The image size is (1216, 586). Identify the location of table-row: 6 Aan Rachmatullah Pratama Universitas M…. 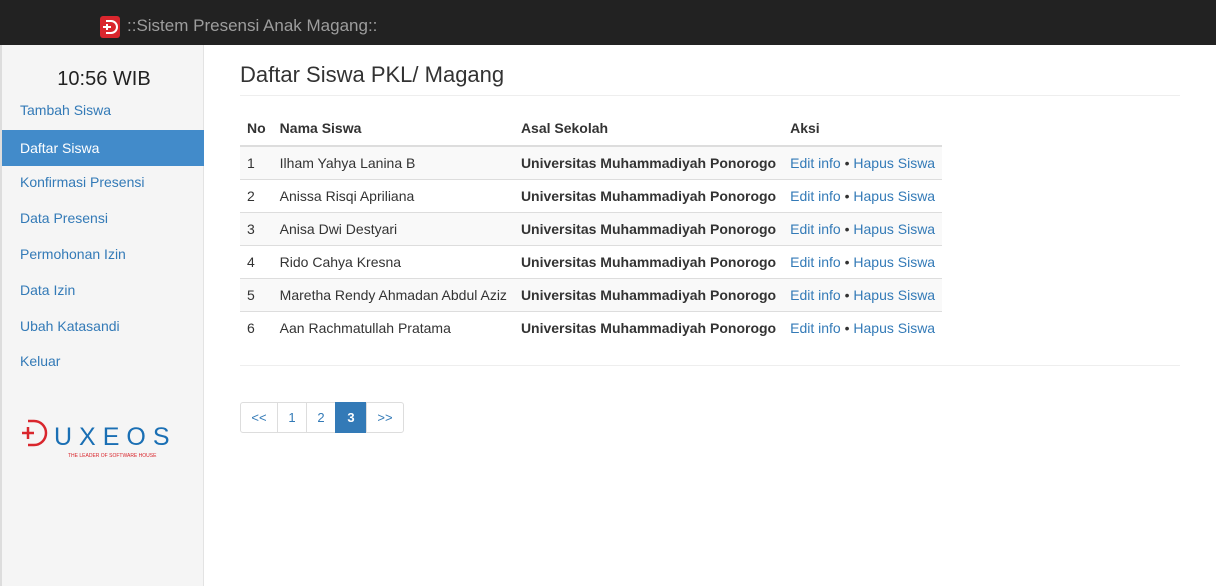
(591, 327).